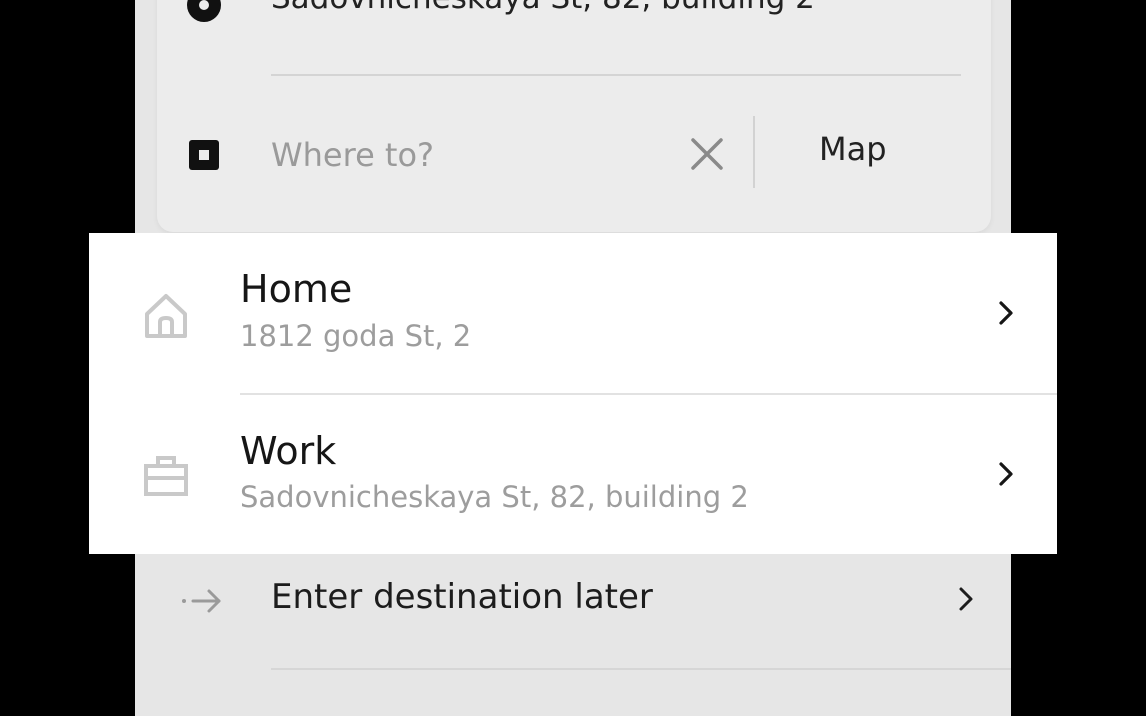 This screenshot has width=1146, height=716. What do you see at coordinates (166, 476) in the screenshot?
I see `briefcase-icon` at bounding box center [166, 476].